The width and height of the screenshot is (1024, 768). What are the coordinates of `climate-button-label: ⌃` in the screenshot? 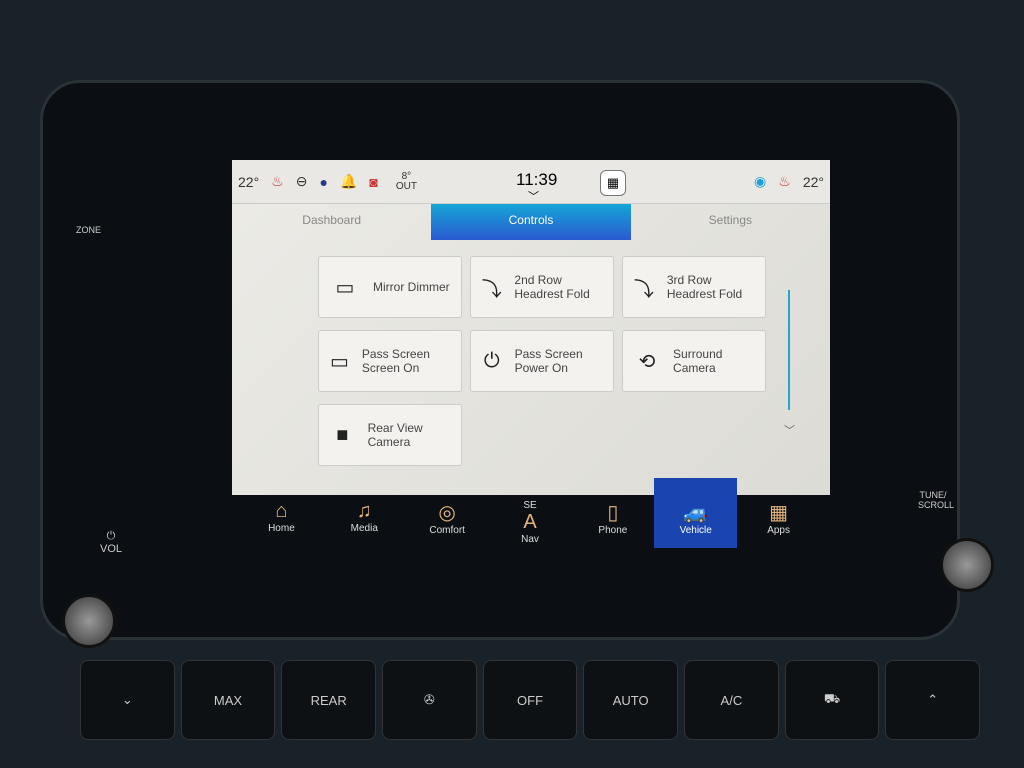 It's located at (933, 699).